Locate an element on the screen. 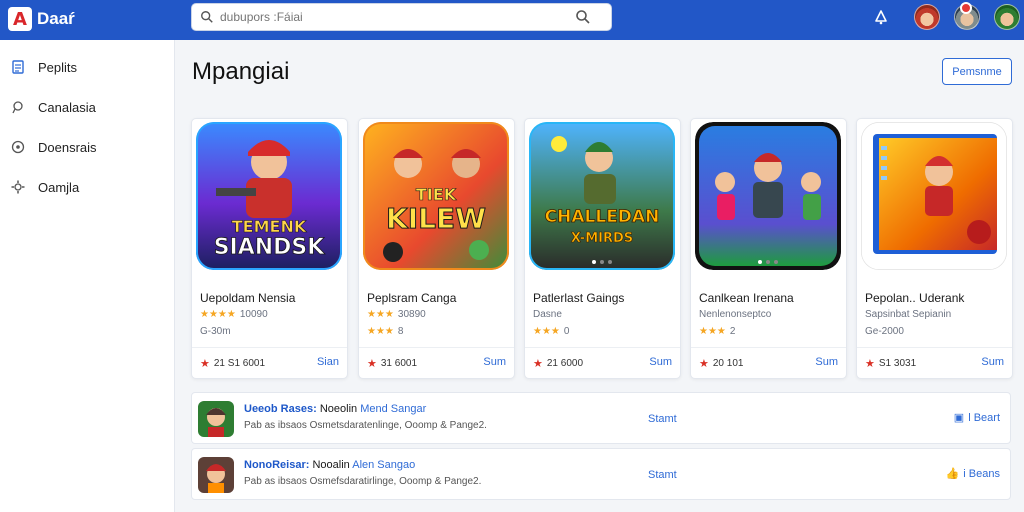 This screenshot has width=1024, height=512. pin-icon is located at coordinates (18, 107).